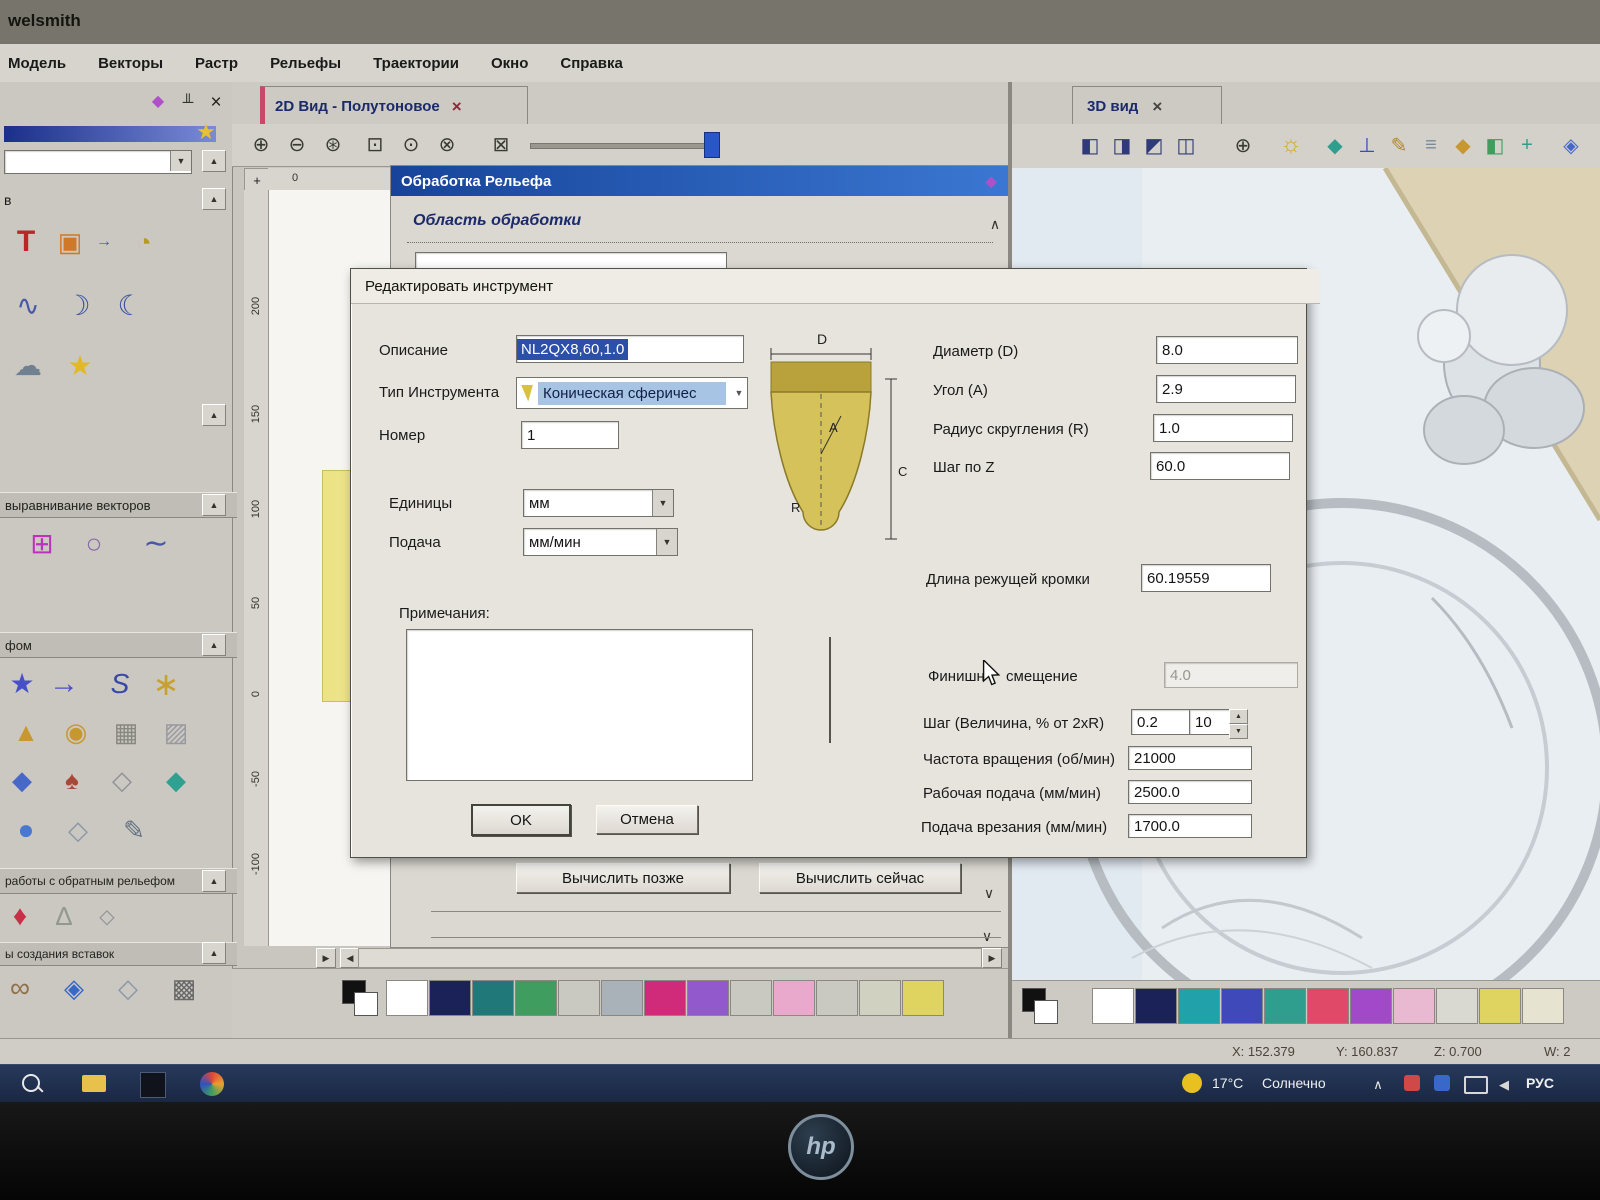 The width and height of the screenshot is (1600, 1200). What do you see at coordinates (712, 145) in the screenshot?
I see `contrast-slider-handle` at bounding box center [712, 145].